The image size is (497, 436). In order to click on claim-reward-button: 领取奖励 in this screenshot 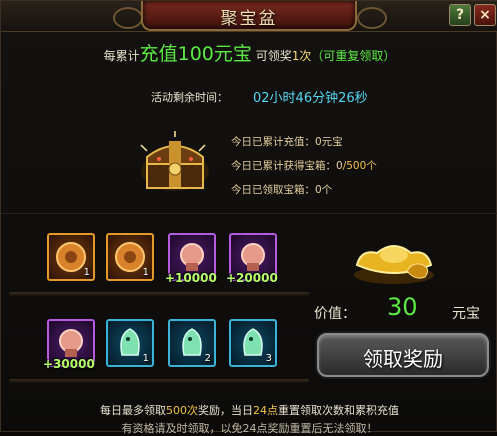, I will do `click(403, 355)`.